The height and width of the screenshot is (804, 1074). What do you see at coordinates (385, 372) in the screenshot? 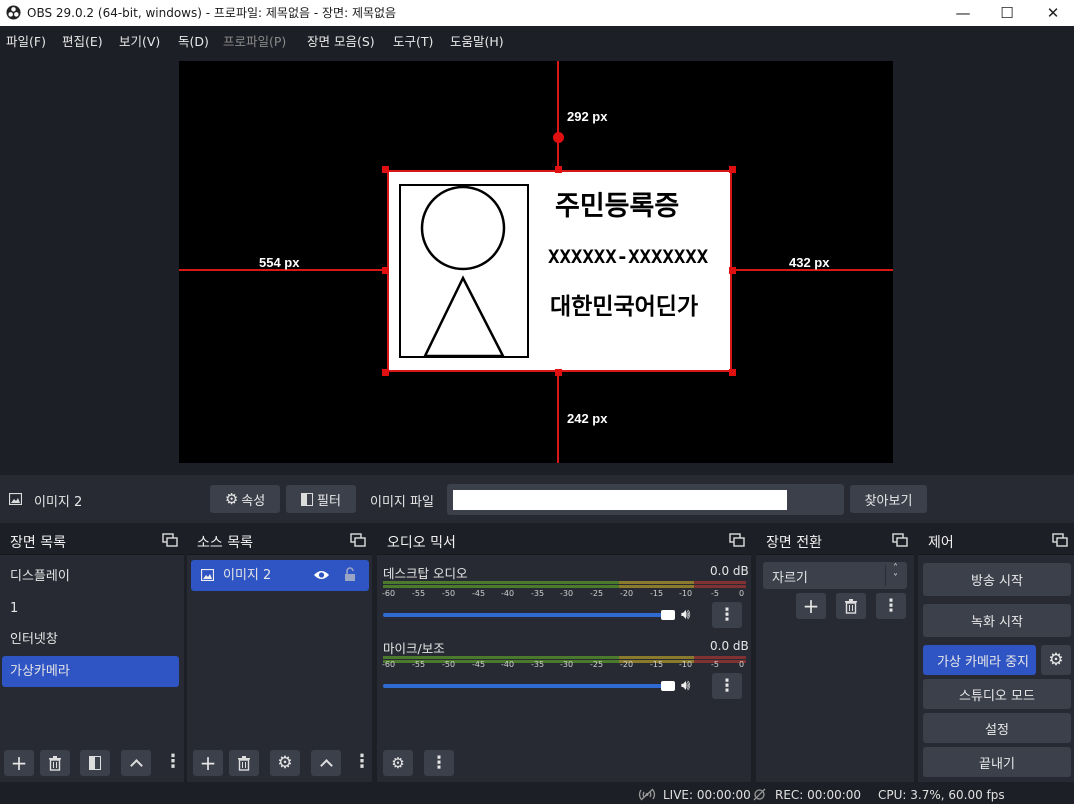
I see `resize-handle-bottom-left` at bounding box center [385, 372].